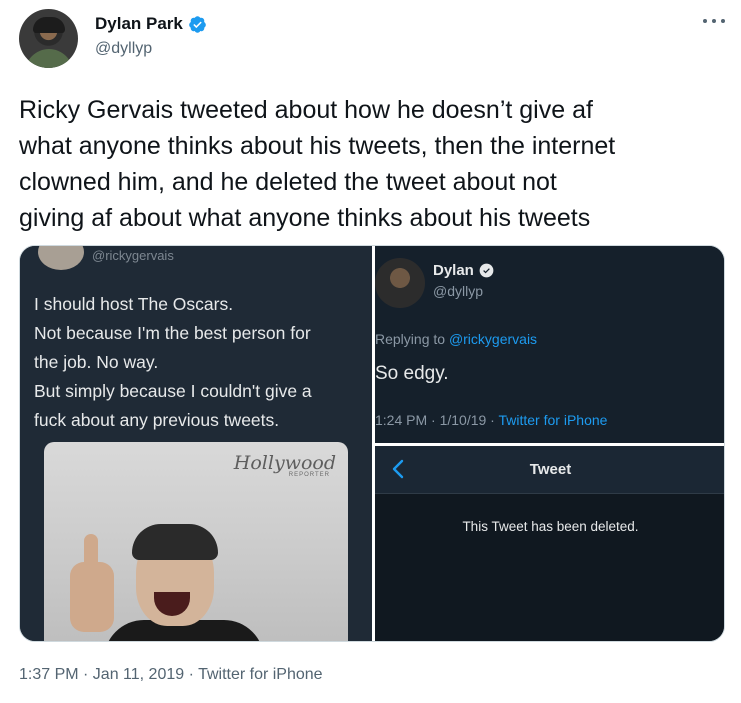 Image resolution: width=741 pixels, height=703 pixels. What do you see at coordinates (49, 25) in the screenshot?
I see `avatar-cap` at bounding box center [49, 25].